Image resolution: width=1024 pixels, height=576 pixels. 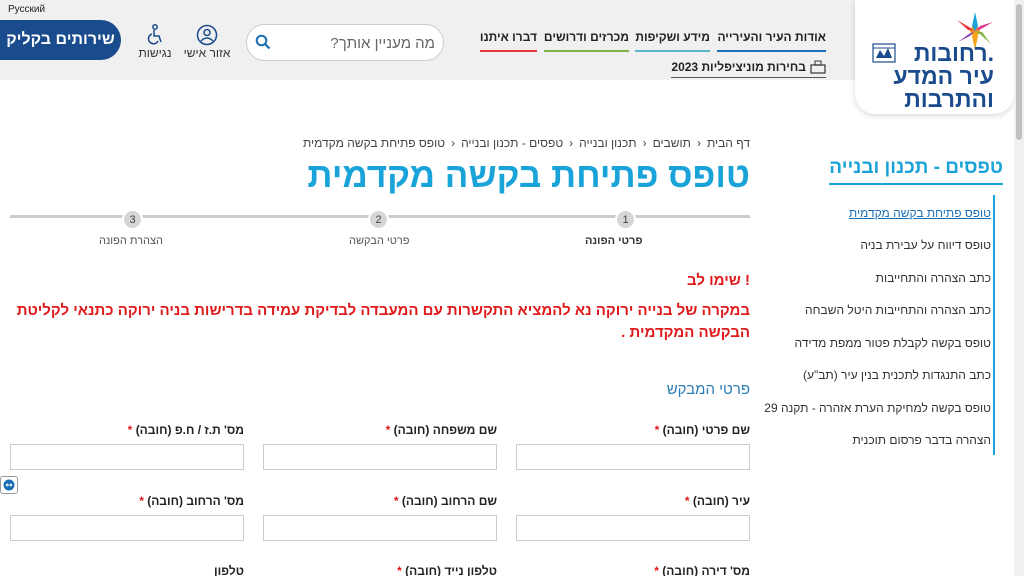 I want to click on step-1-circle: 1, so click(x=625, y=219).